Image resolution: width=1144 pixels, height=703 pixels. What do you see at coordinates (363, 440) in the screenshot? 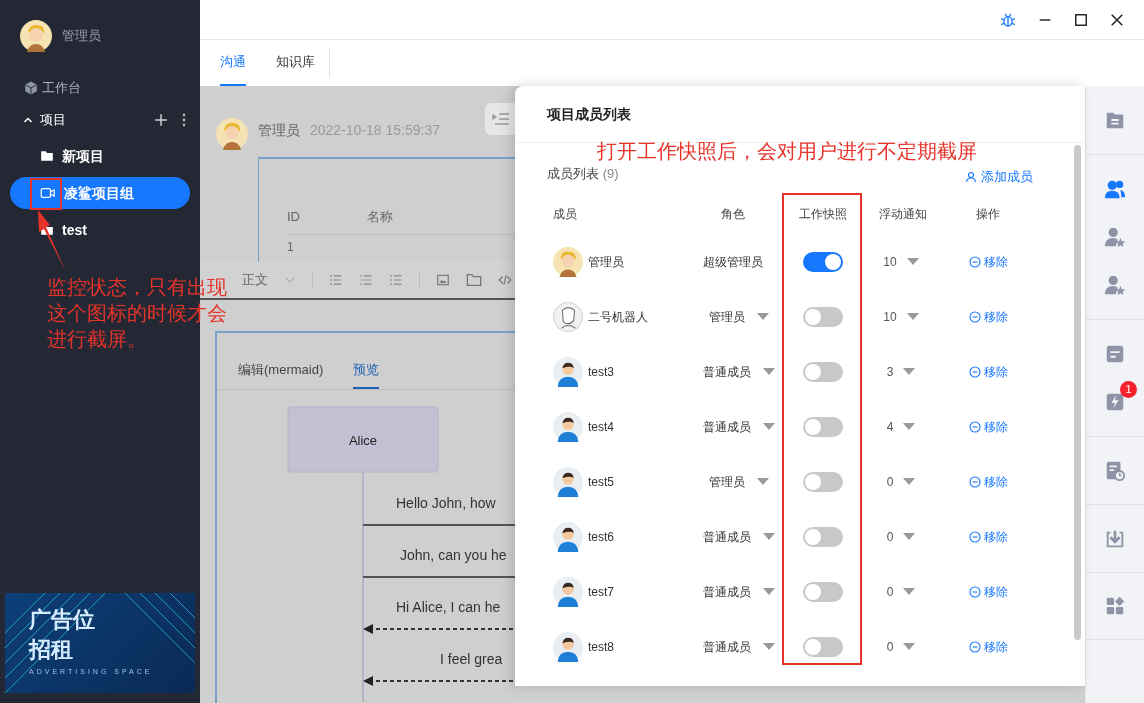
I see `participant-name: Alice` at bounding box center [363, 440].